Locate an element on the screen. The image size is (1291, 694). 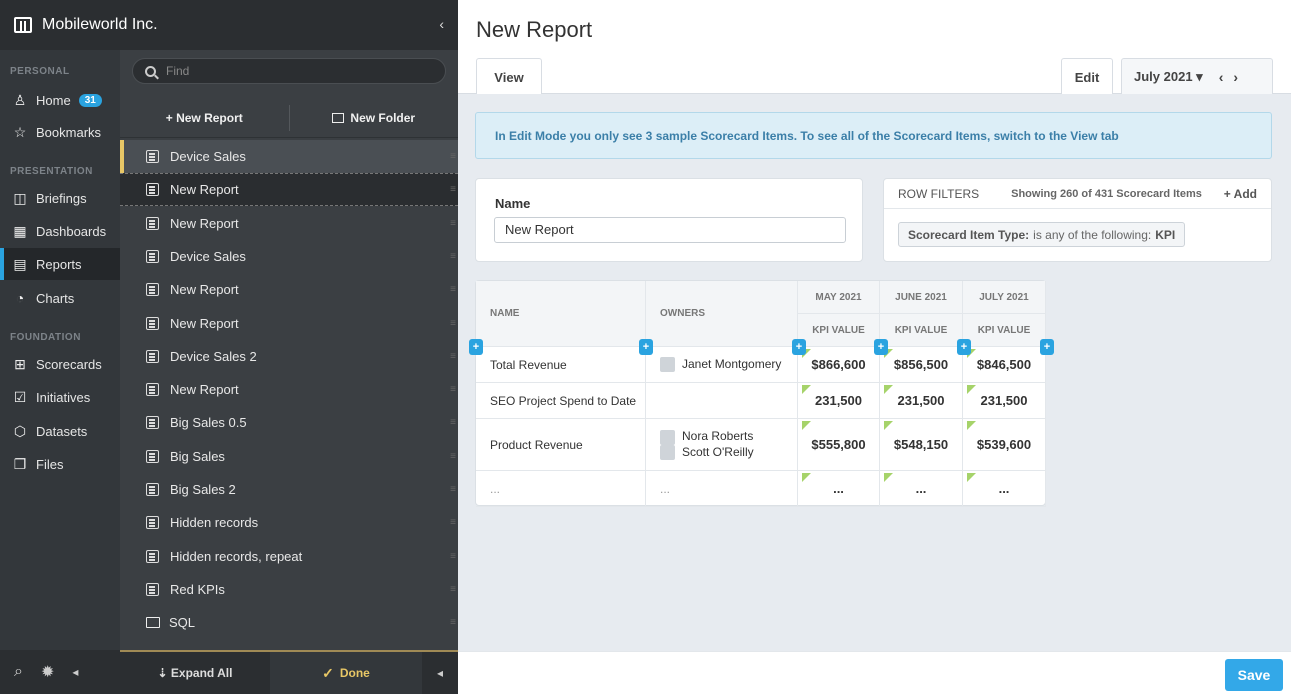
report-list-item: Big Sales 0.5 ≡ is located at coordinates (289, 422).